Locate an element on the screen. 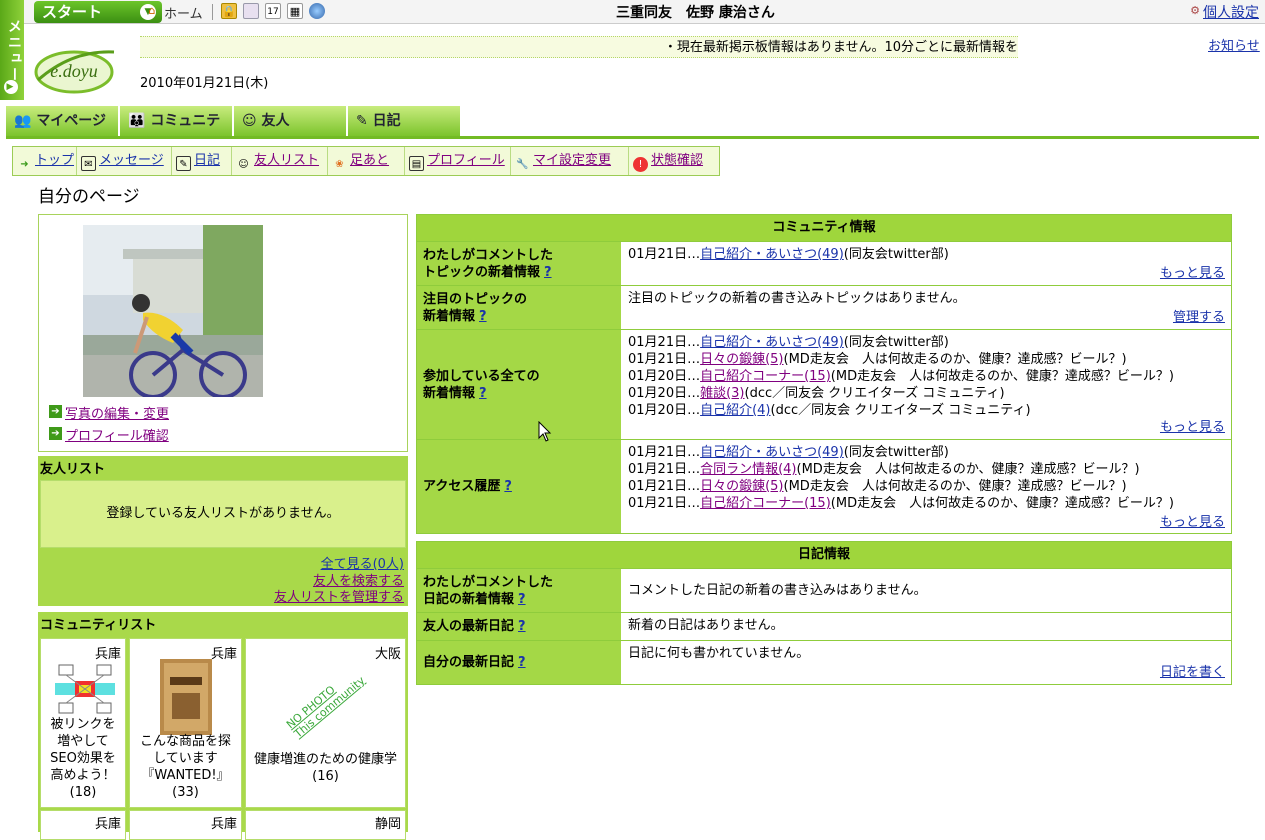 Image resolution: width=1265 pixels, height=840 pixels. tab-my-page: 👥 マイページ is located at coordinates (63, 121).